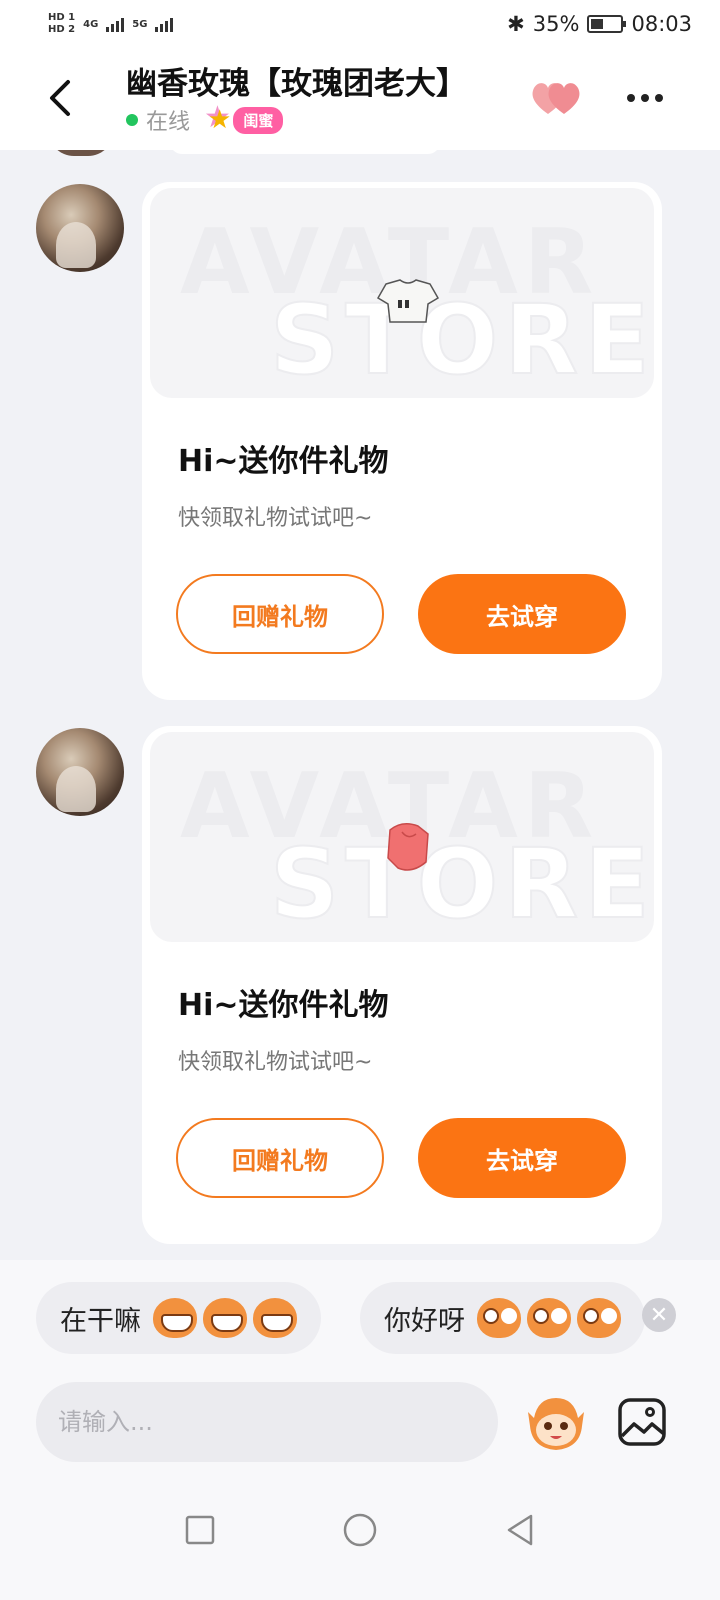  What do you see at coordinates (91, 24) in the screenshot?
I see `net1-label: 4G` at bounding box center [91, 24].